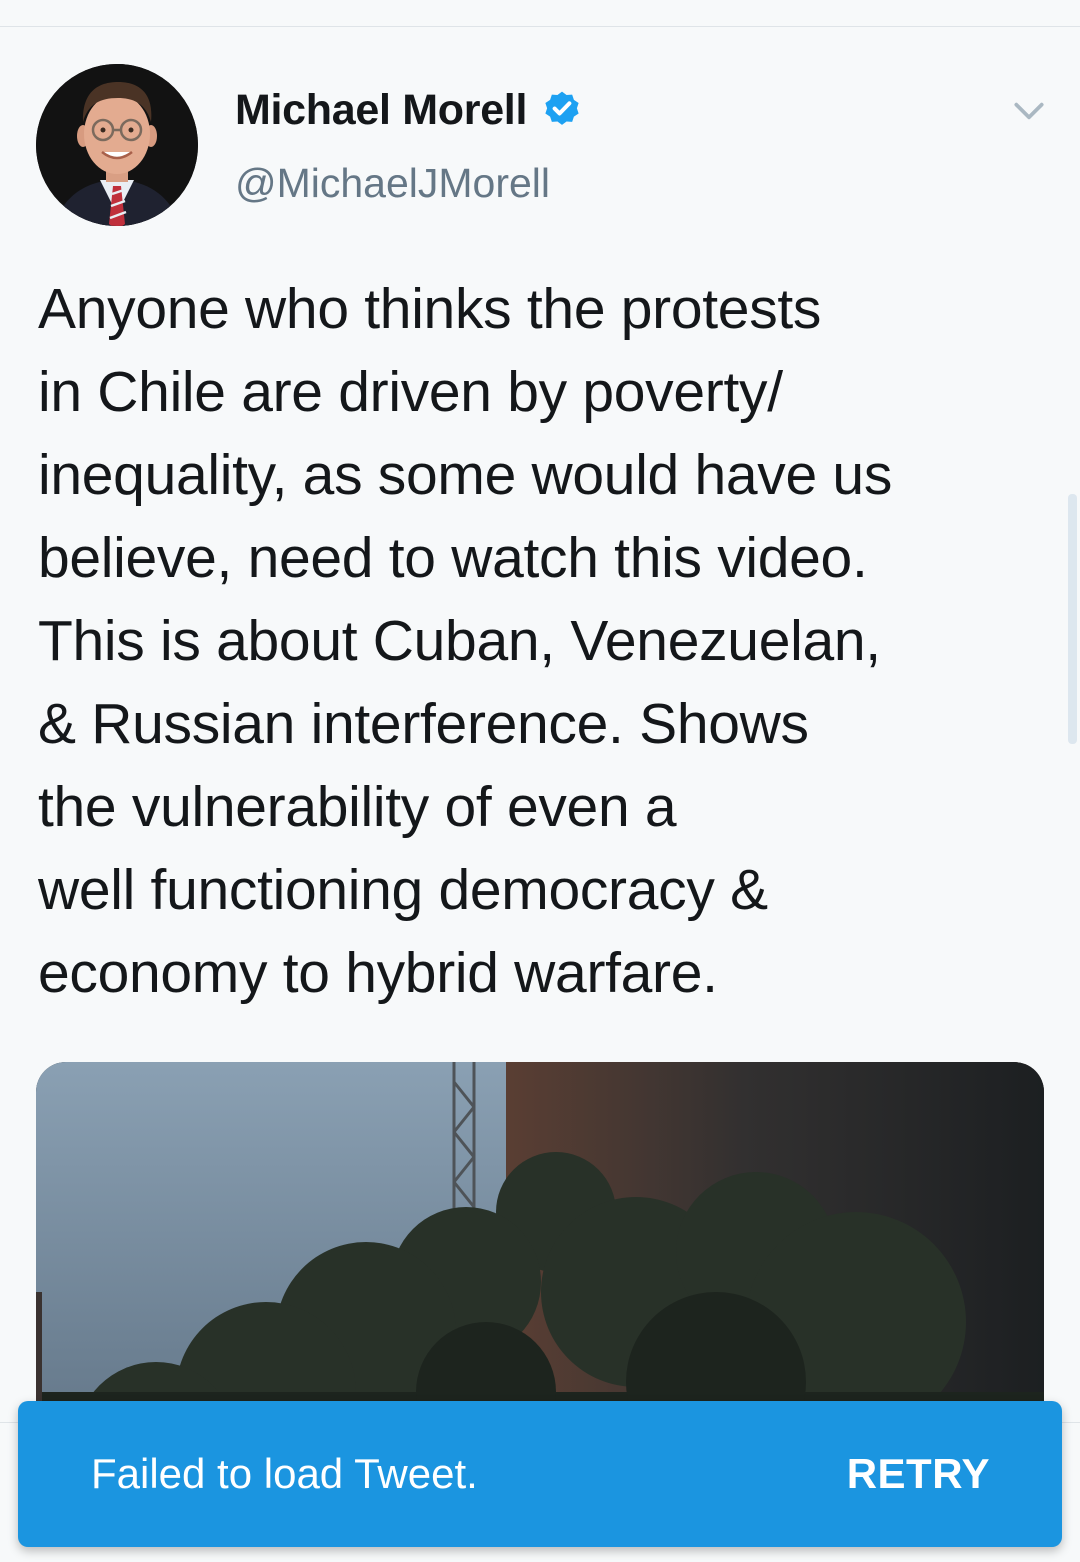 This screenshot has height=1562, width=1080. I want to click on tweet-text-line: well functioning democracy &, so click(403, 890).